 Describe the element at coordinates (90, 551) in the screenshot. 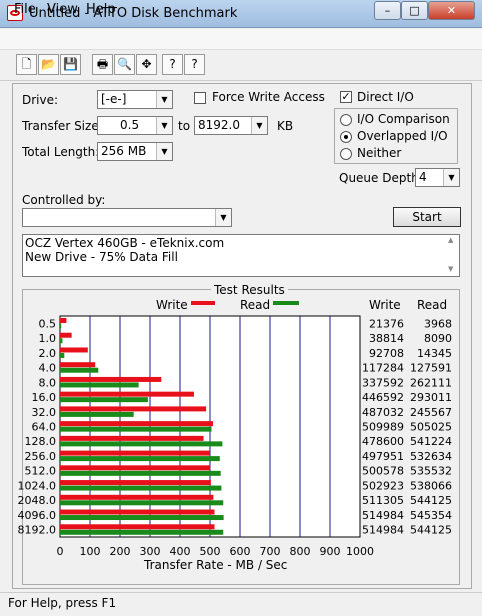

I see `x-tick-label: 100` at that location.